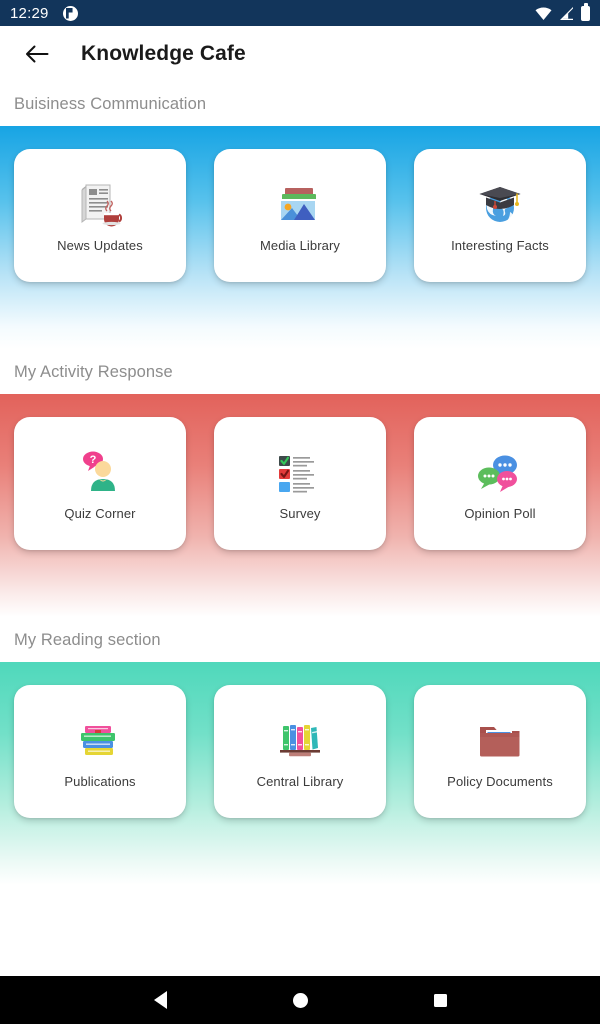  I want to click on status-bar-notifications, so click(70, 13).